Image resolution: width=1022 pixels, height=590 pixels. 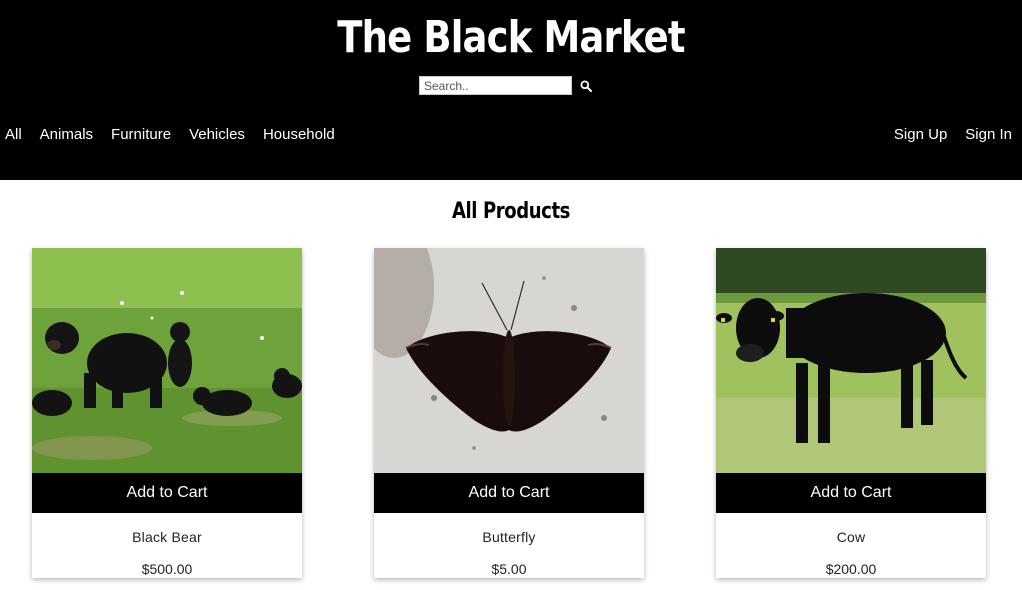 I want to click on sign-up-link: Sign Up, so click(x=920, y=134).